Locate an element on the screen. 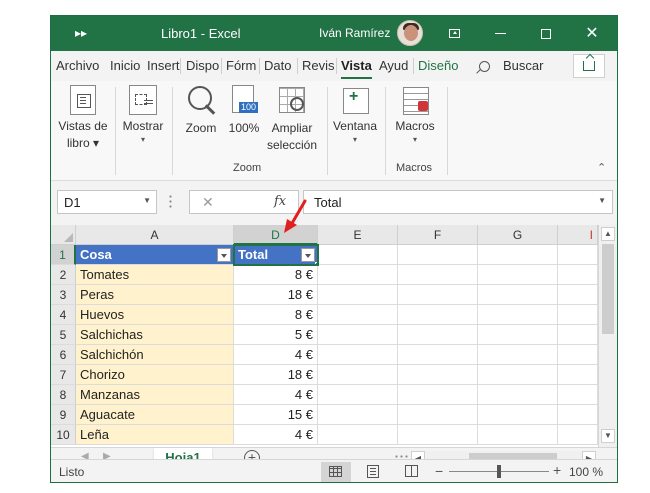  tab-archivo: Archivo is located at coordinates (77, 65).